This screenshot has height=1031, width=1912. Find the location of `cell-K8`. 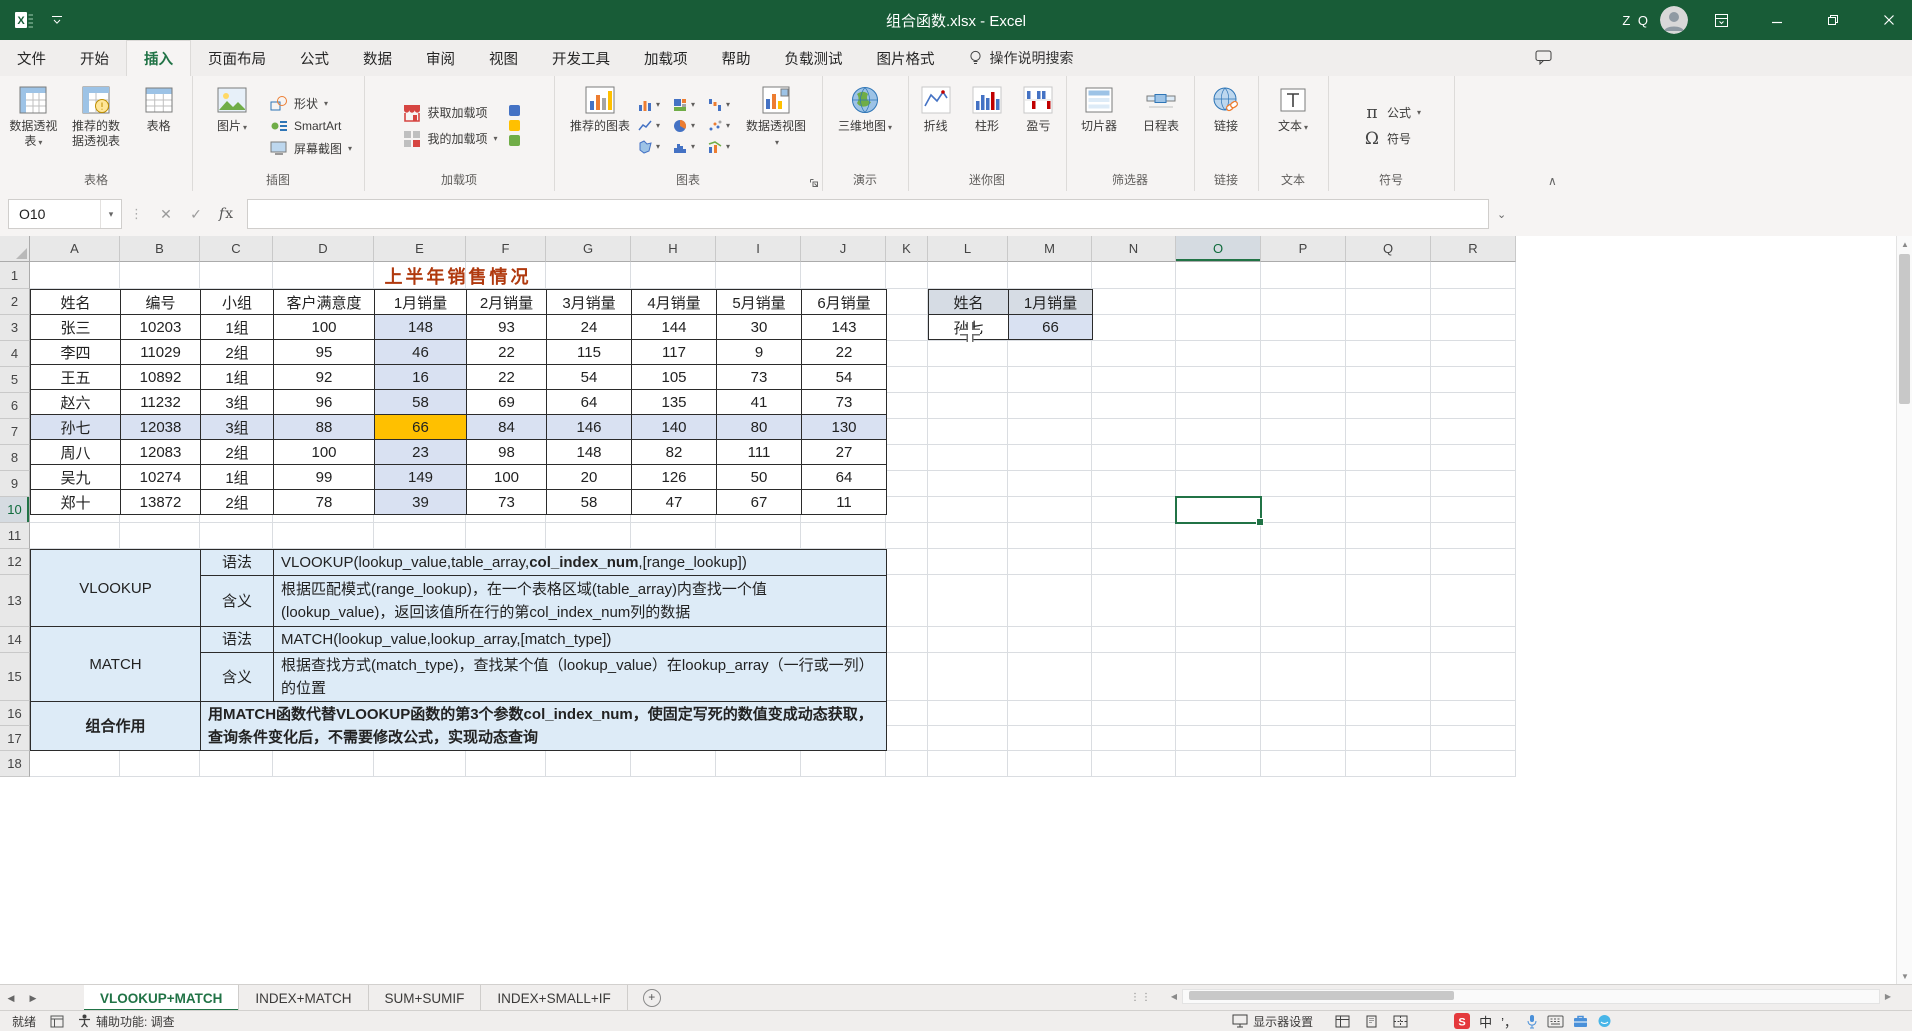

cell-K8 is located at coordinates (907, 458).